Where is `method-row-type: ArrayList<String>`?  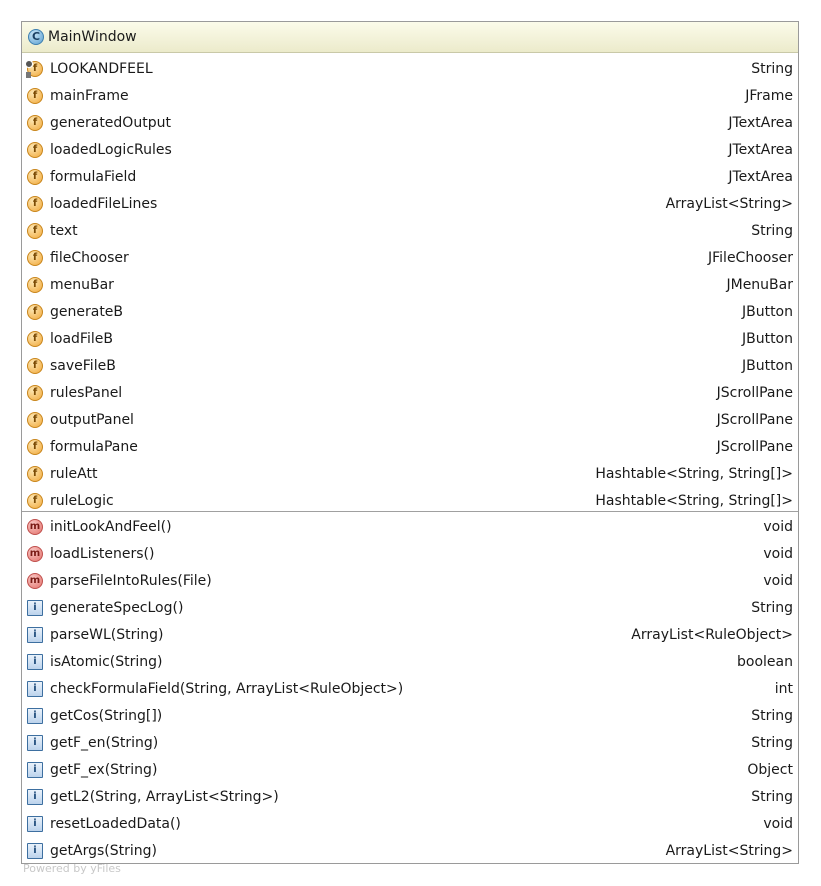
method-row-type: ArrayList<String> is located at coordinates (729, 850).